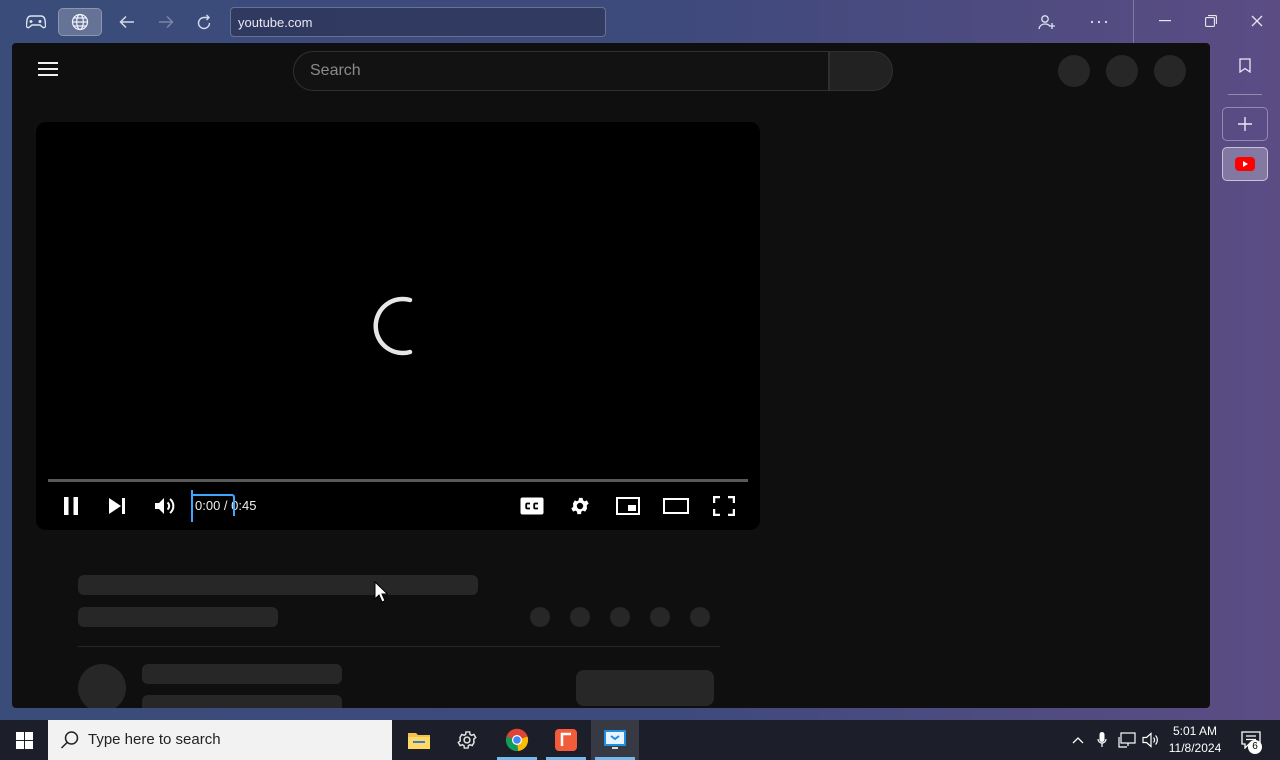 This screenshot has width=1280, height=760. I want to click on taskbar-app-blue, so click(615, 740).